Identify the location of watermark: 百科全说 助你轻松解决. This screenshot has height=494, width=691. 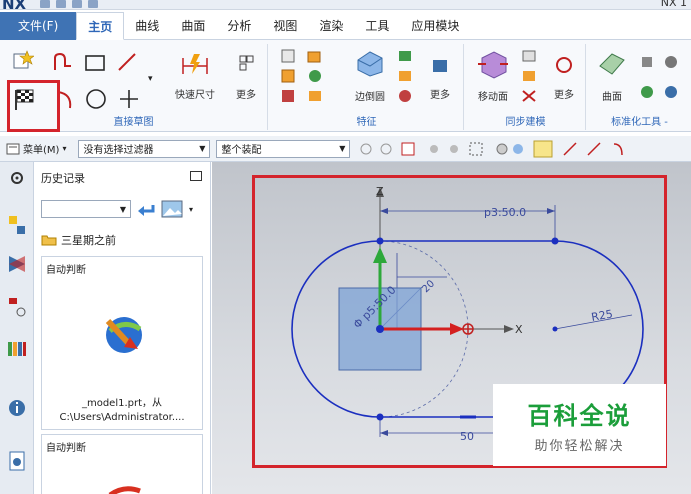
(579, 425).